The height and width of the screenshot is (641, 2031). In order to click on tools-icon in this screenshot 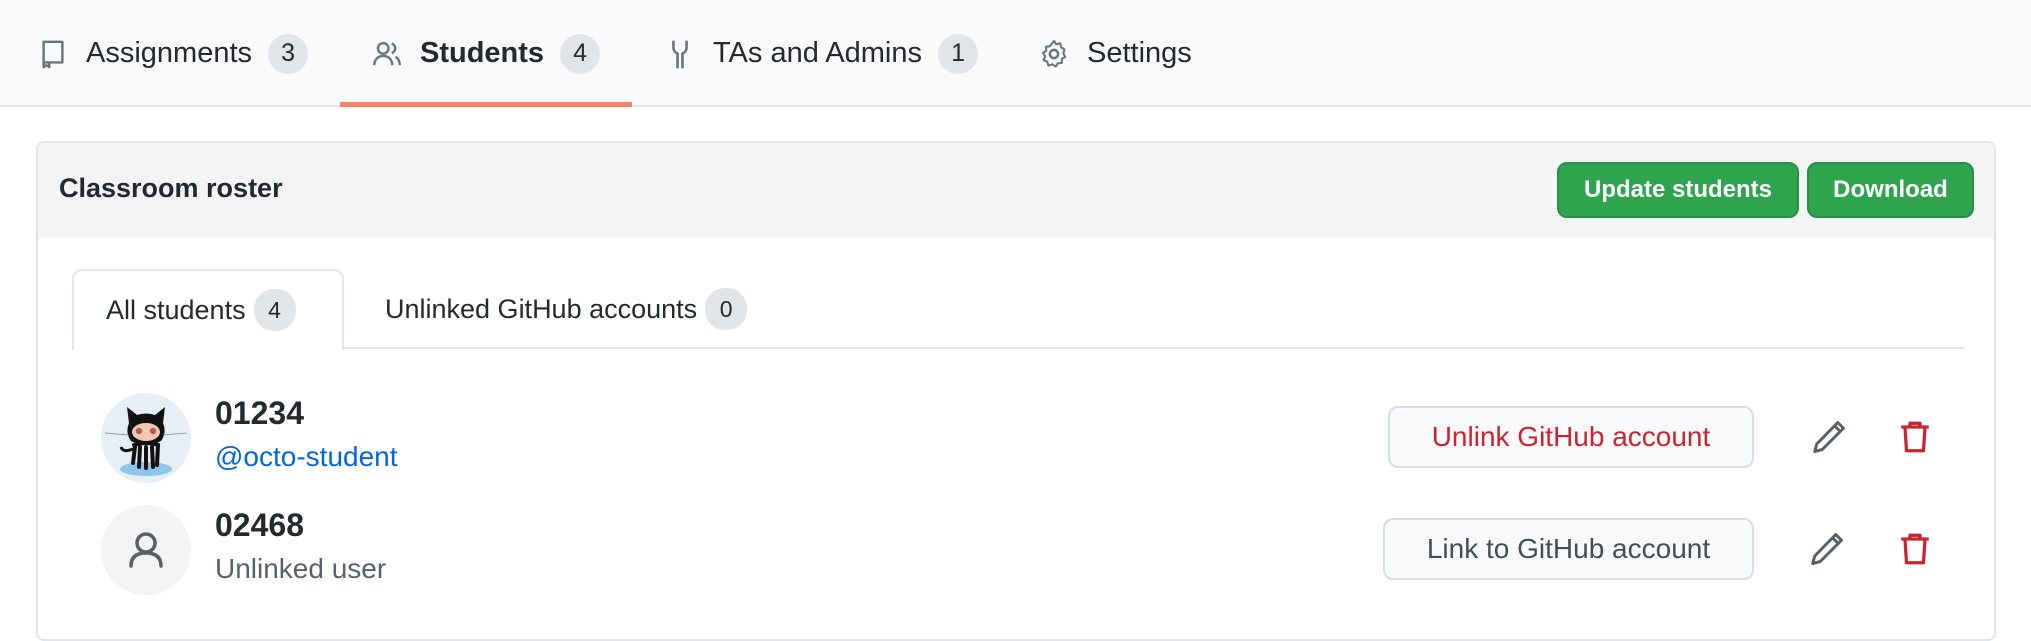, I will do `click(680, 54)`.